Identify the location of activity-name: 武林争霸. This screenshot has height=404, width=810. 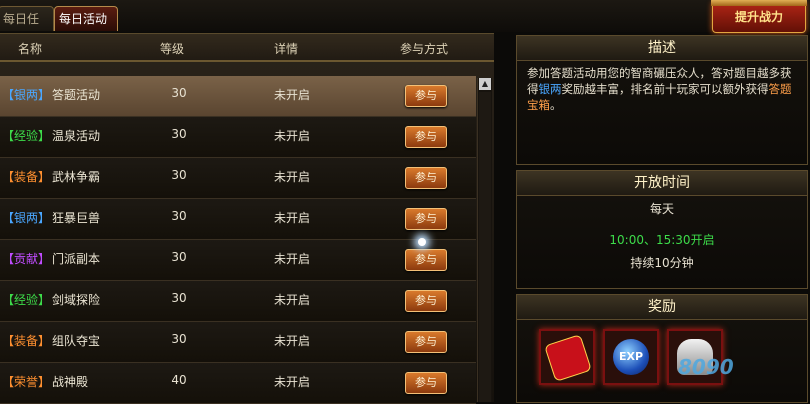
(76, 177).